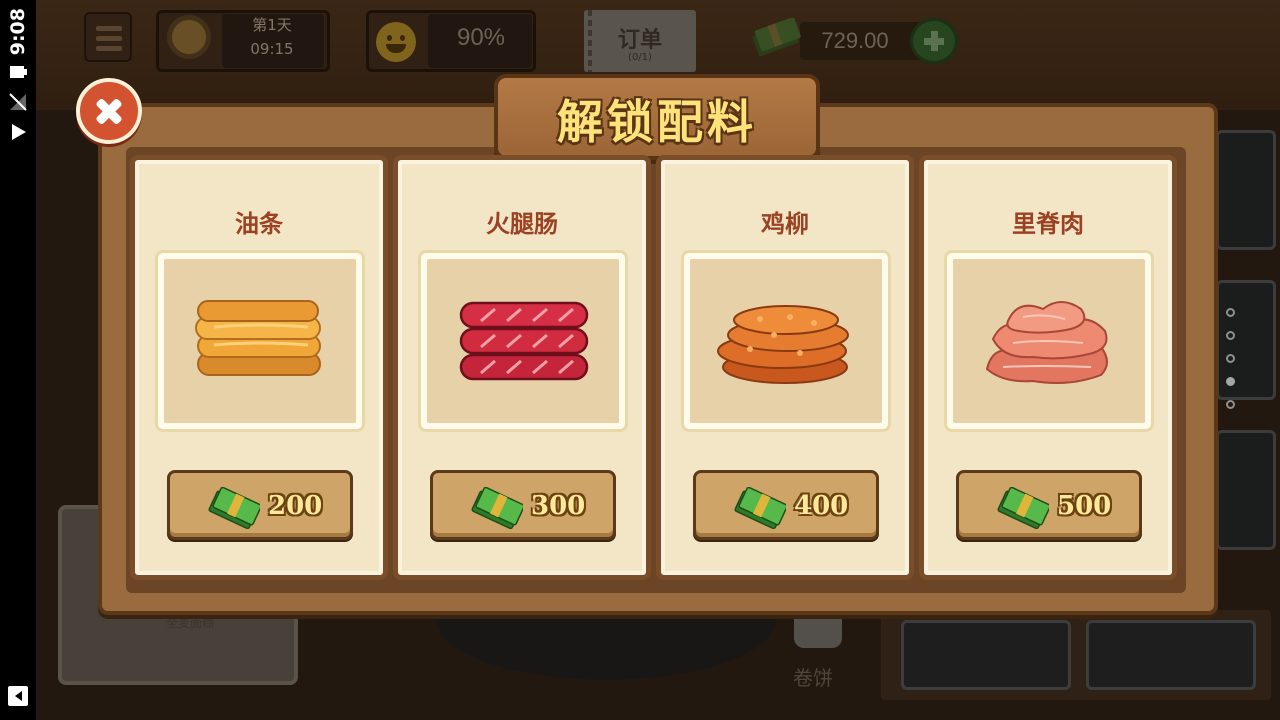  What do you see at coordinates (259, 224) in the screenshot?
I see `ingredient-name: 油条` at bounding box center [259, 224].